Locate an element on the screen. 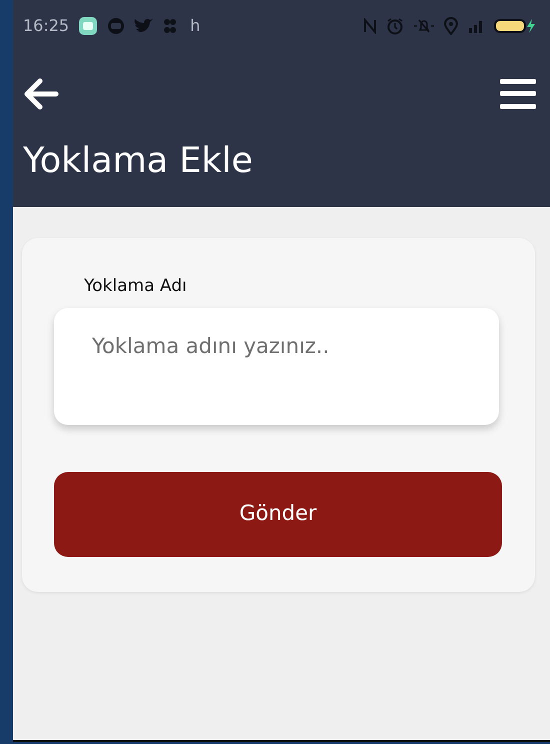 This screenshot has height=744, width=550. menu-icon is located at coordinates (518, 94).